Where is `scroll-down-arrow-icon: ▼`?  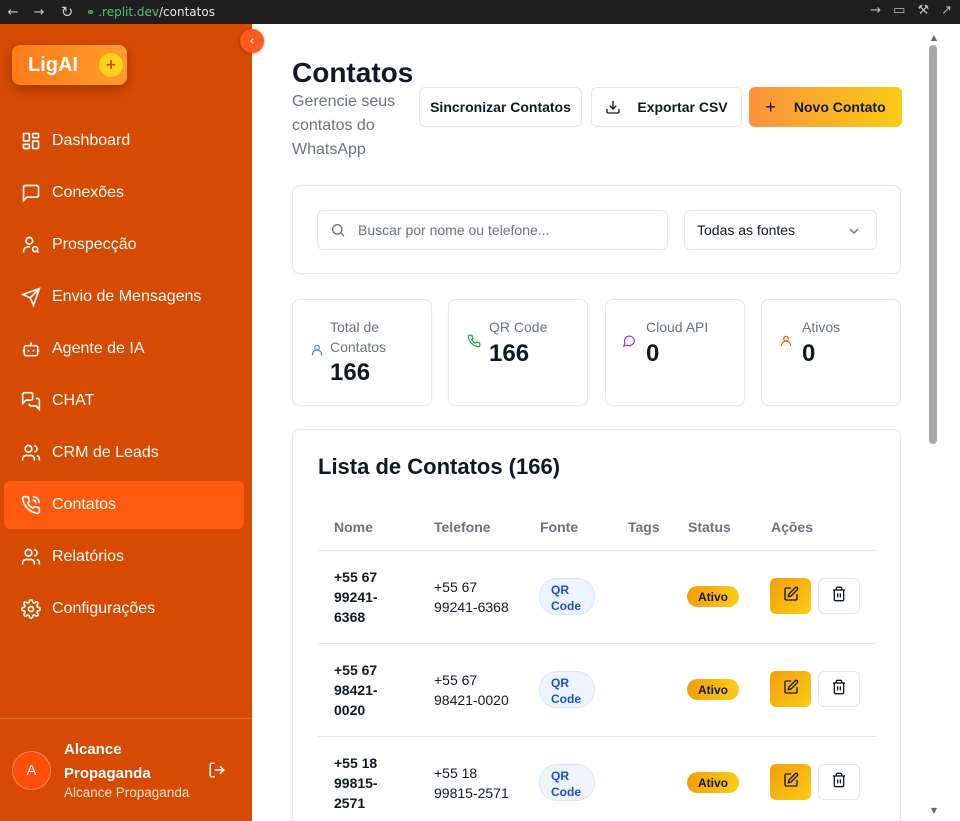 scroll-down-arrow-icon: ▼ is located at coordinates (934, 811).